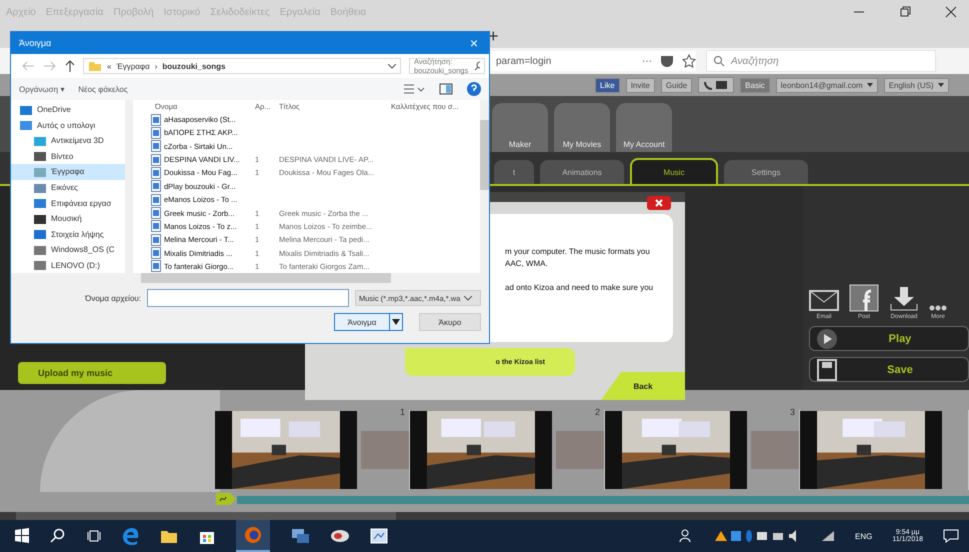  What do you see at coordinates (520, 127) in the screenshot?
I see `nav-tab: Maker` at bounding box center [520, 127].